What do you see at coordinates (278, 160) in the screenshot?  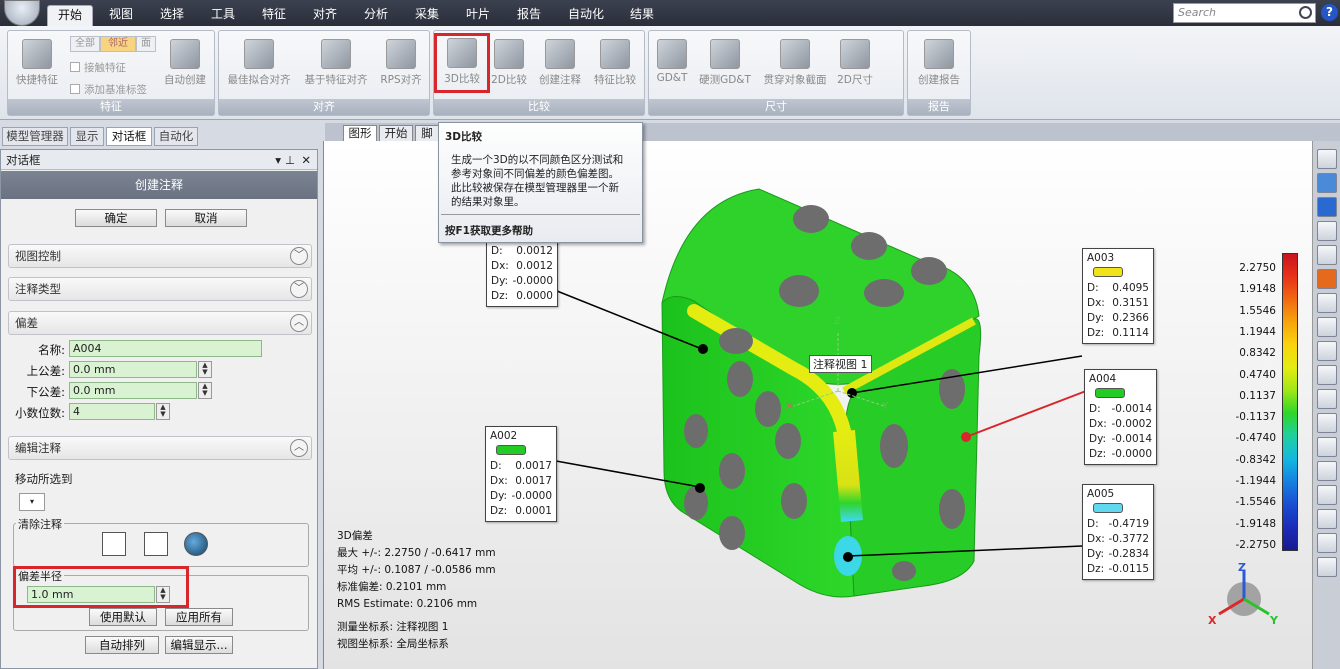 I see `panel-menu-icon: ▾` at bounding box center [278, 160].